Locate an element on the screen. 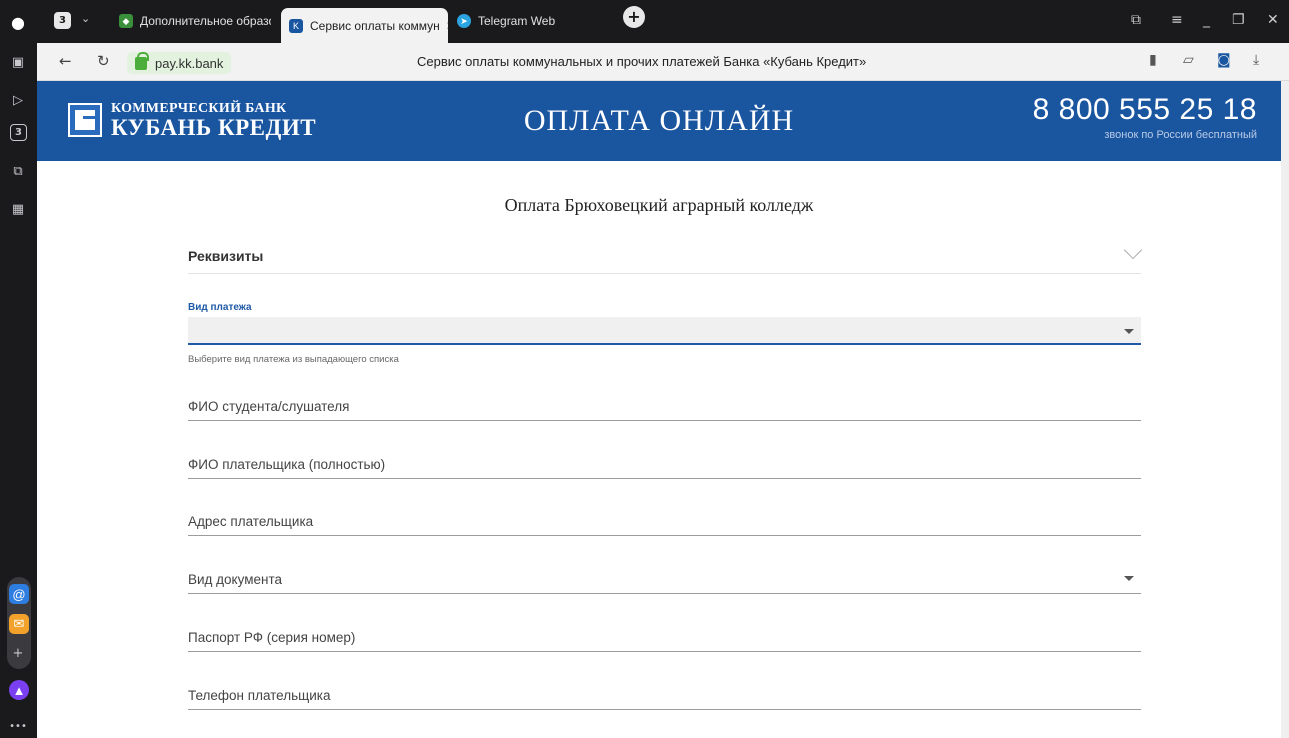  screenshot-icon: ⧉ is located at coordinates (18, 171).